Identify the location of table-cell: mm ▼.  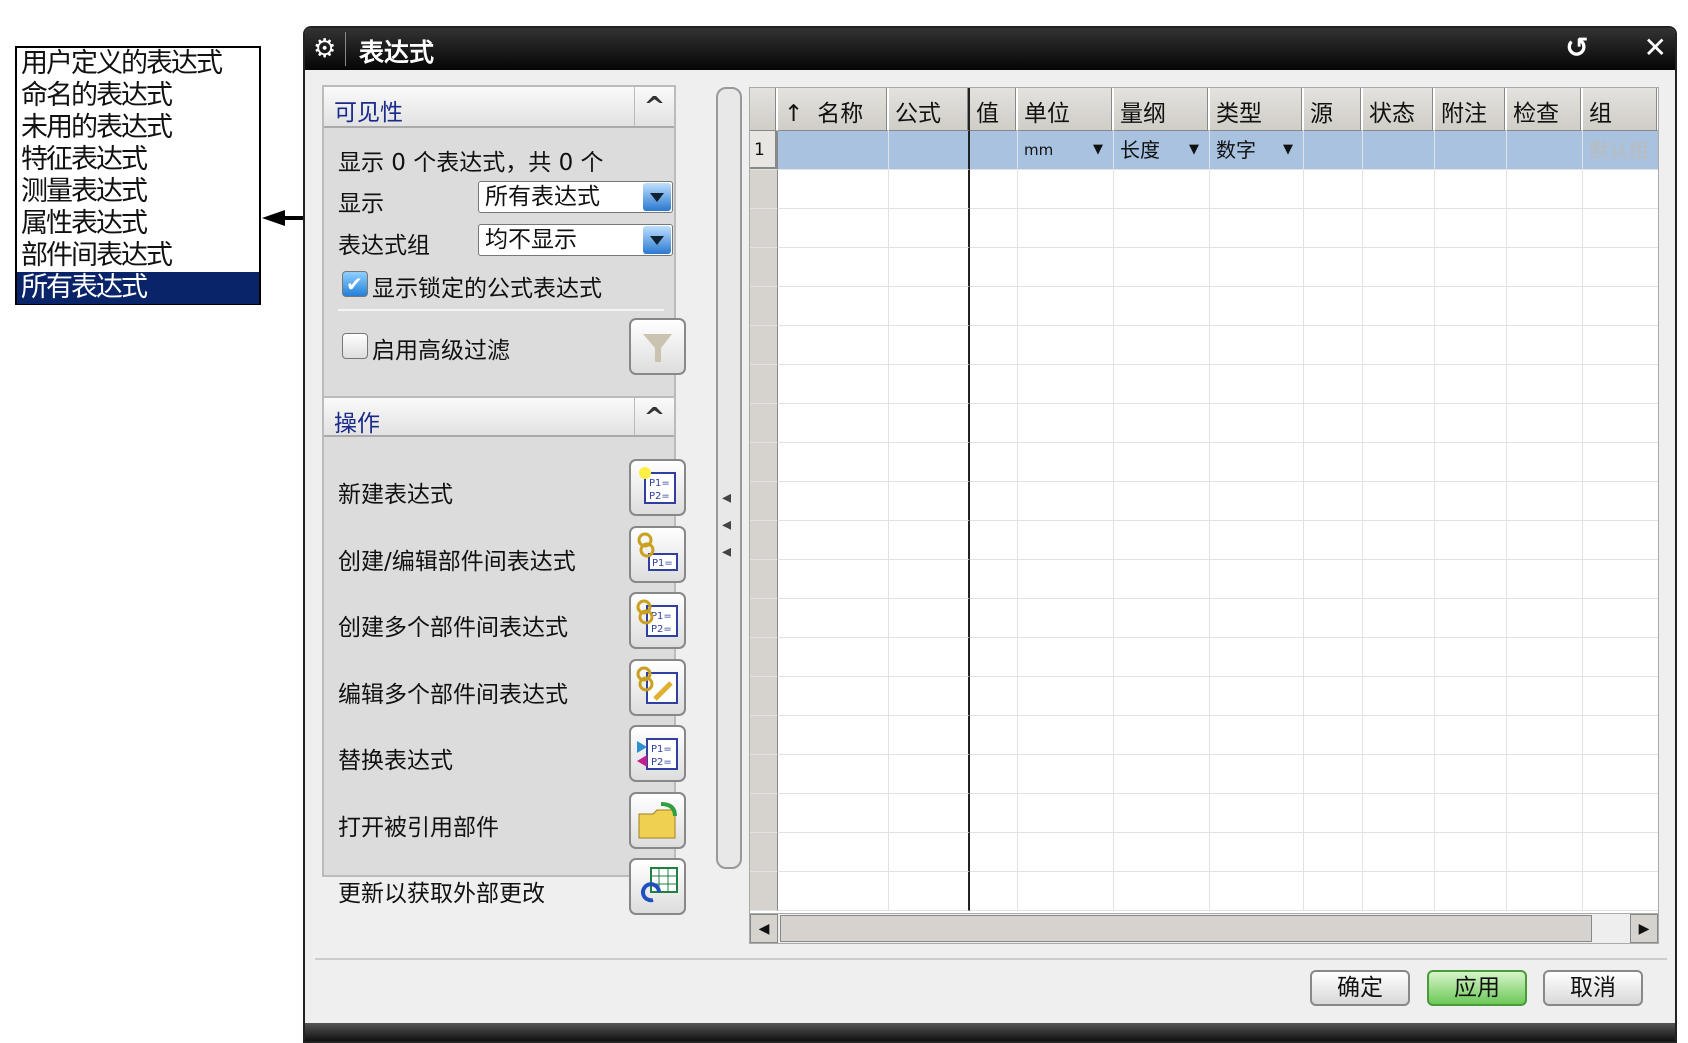
(1066, 150).